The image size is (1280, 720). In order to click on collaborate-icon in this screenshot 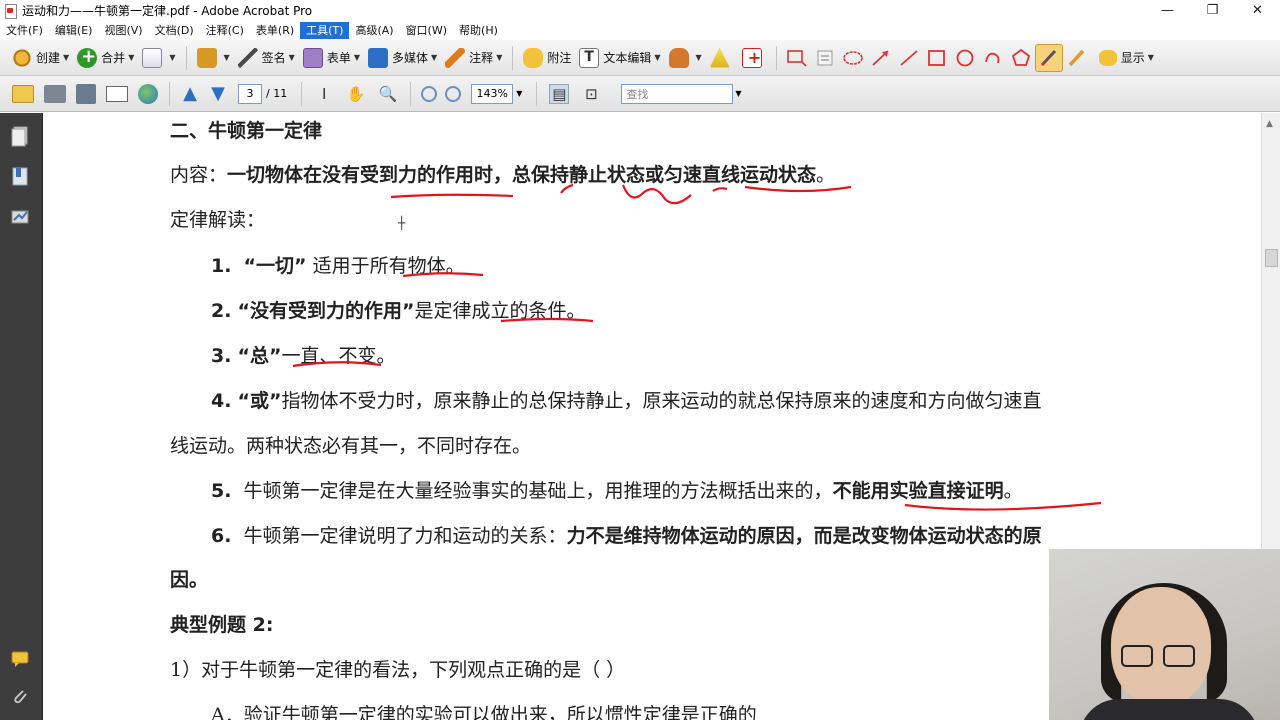, I will do `click(148, 93)`.